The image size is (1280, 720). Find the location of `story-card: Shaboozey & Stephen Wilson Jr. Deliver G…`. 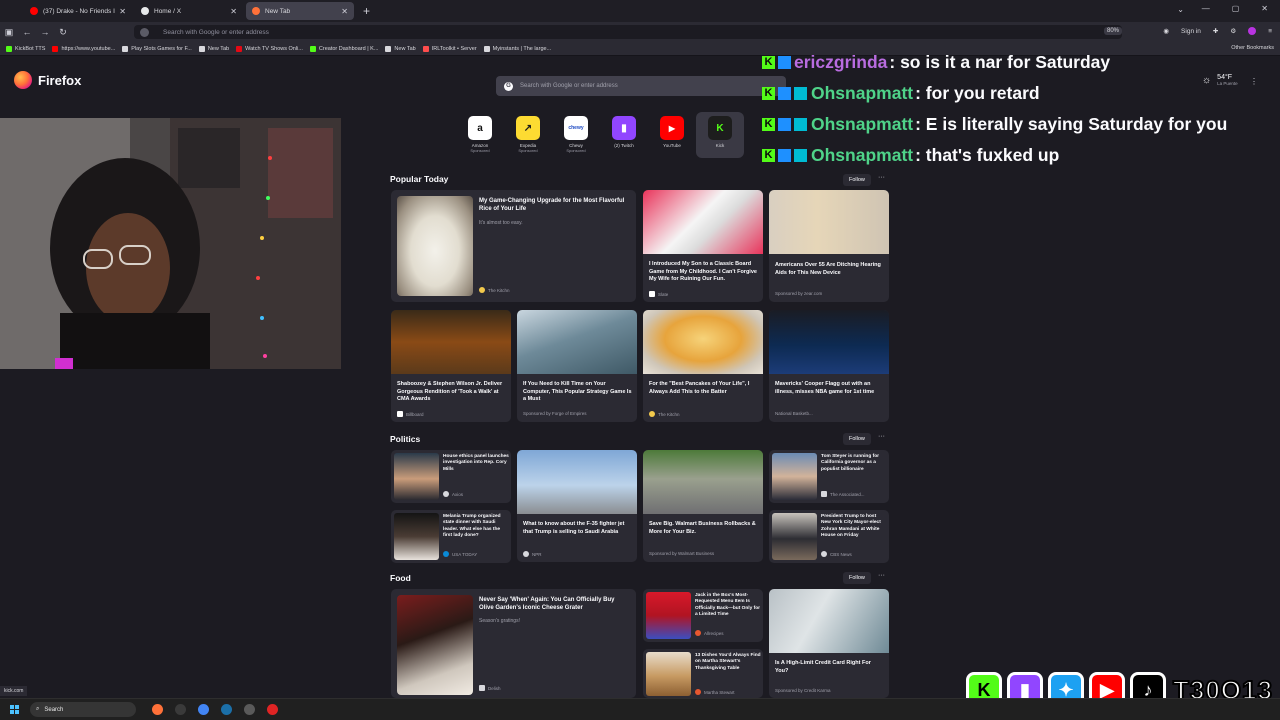

story-card: Shaboozey & Stephen Wilson Jr. Deliver G… is located at coordinates (451, 366).